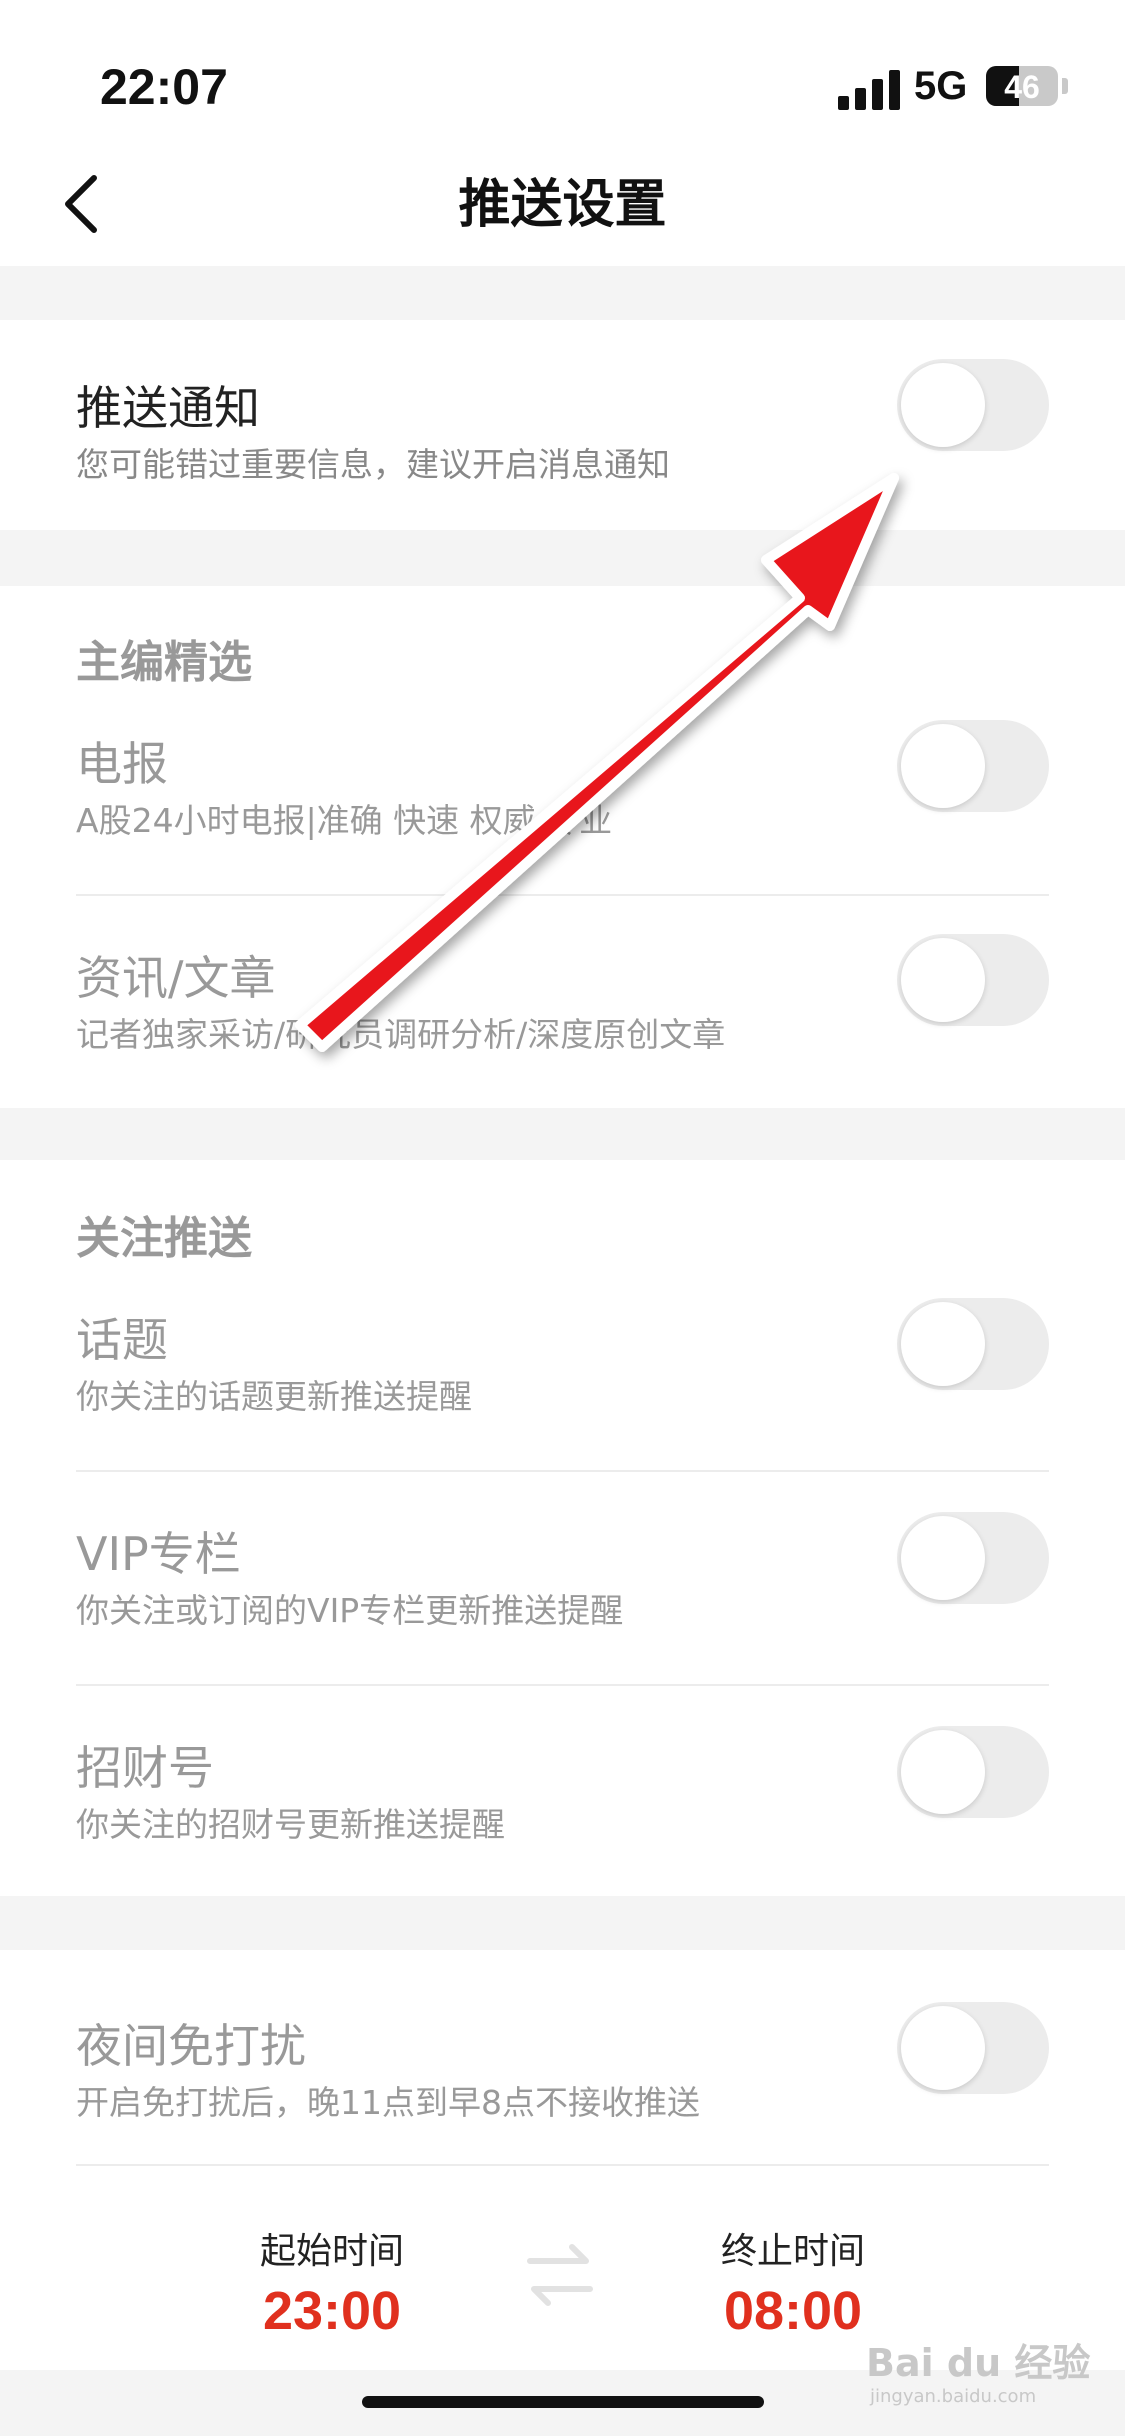 This screenshot has height=2436, width=1125. I want to click on follow-push-header: 关注推送, so click(164, 1238).